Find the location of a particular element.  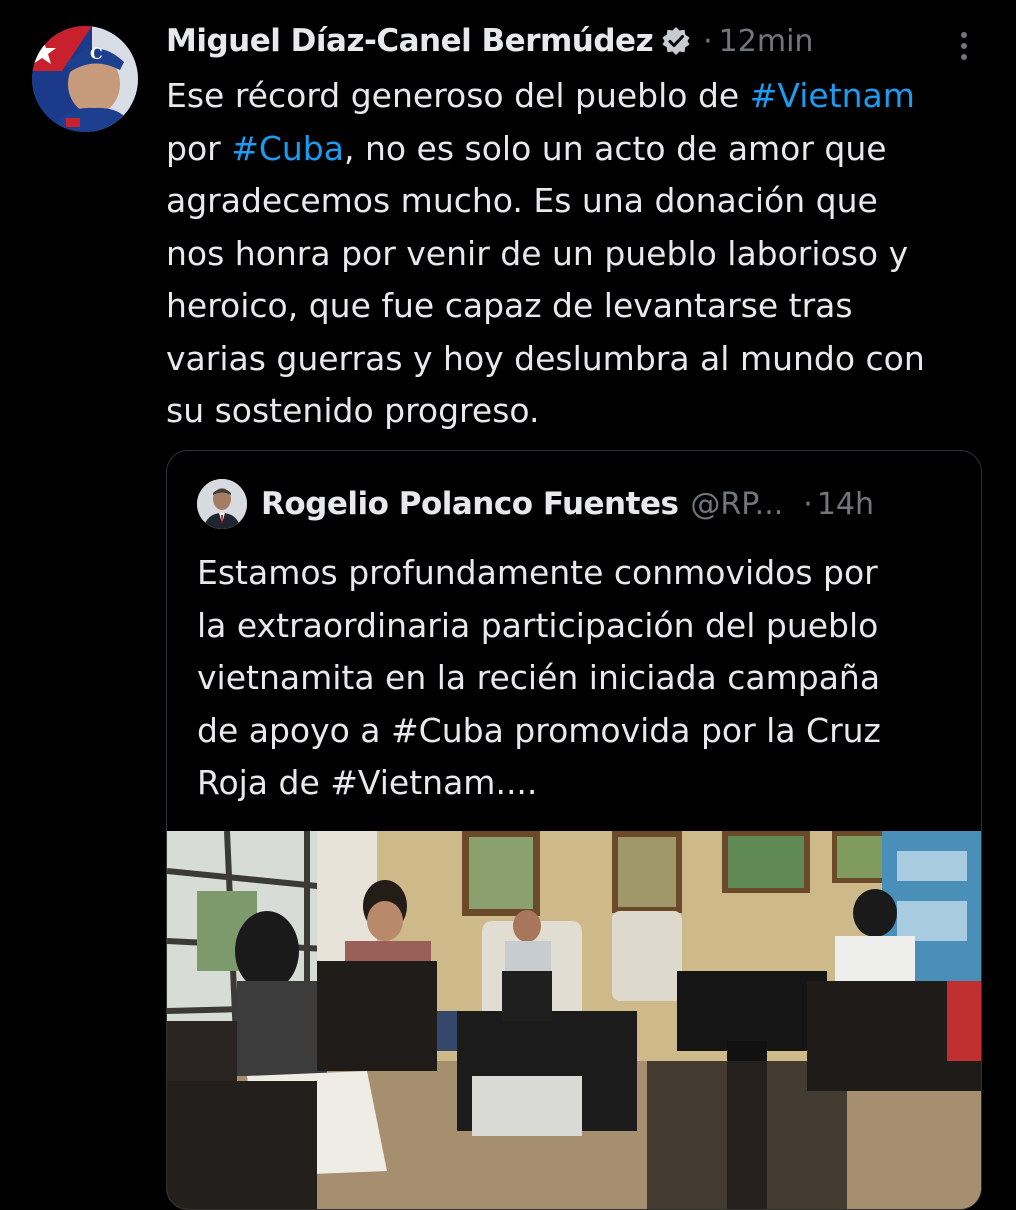

quoted-text-line: vietnamita en la recién iniciada campaña is located at coordinates (539, 677).